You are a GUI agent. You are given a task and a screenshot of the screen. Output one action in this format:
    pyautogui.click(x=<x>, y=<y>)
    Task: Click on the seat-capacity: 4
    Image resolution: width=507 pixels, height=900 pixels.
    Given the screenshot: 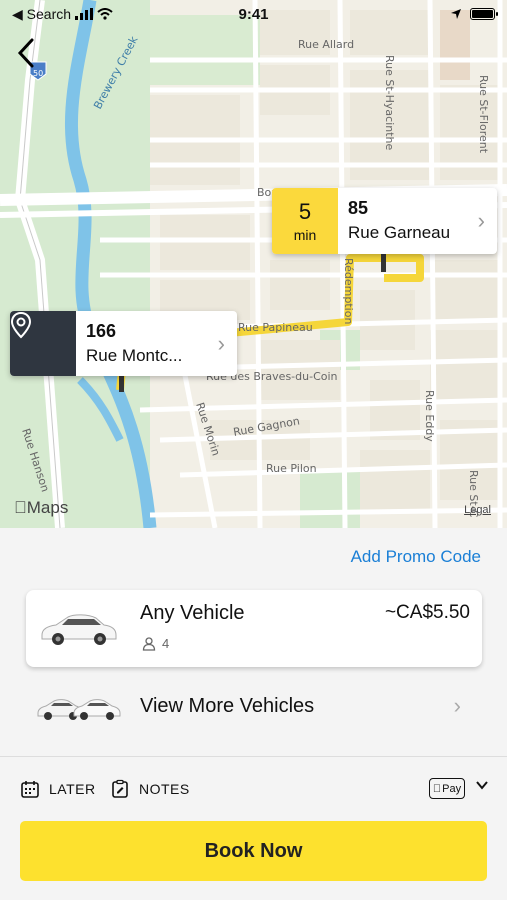 What is the action you would take?
    pyautogui.click(x=155, y=643)
    